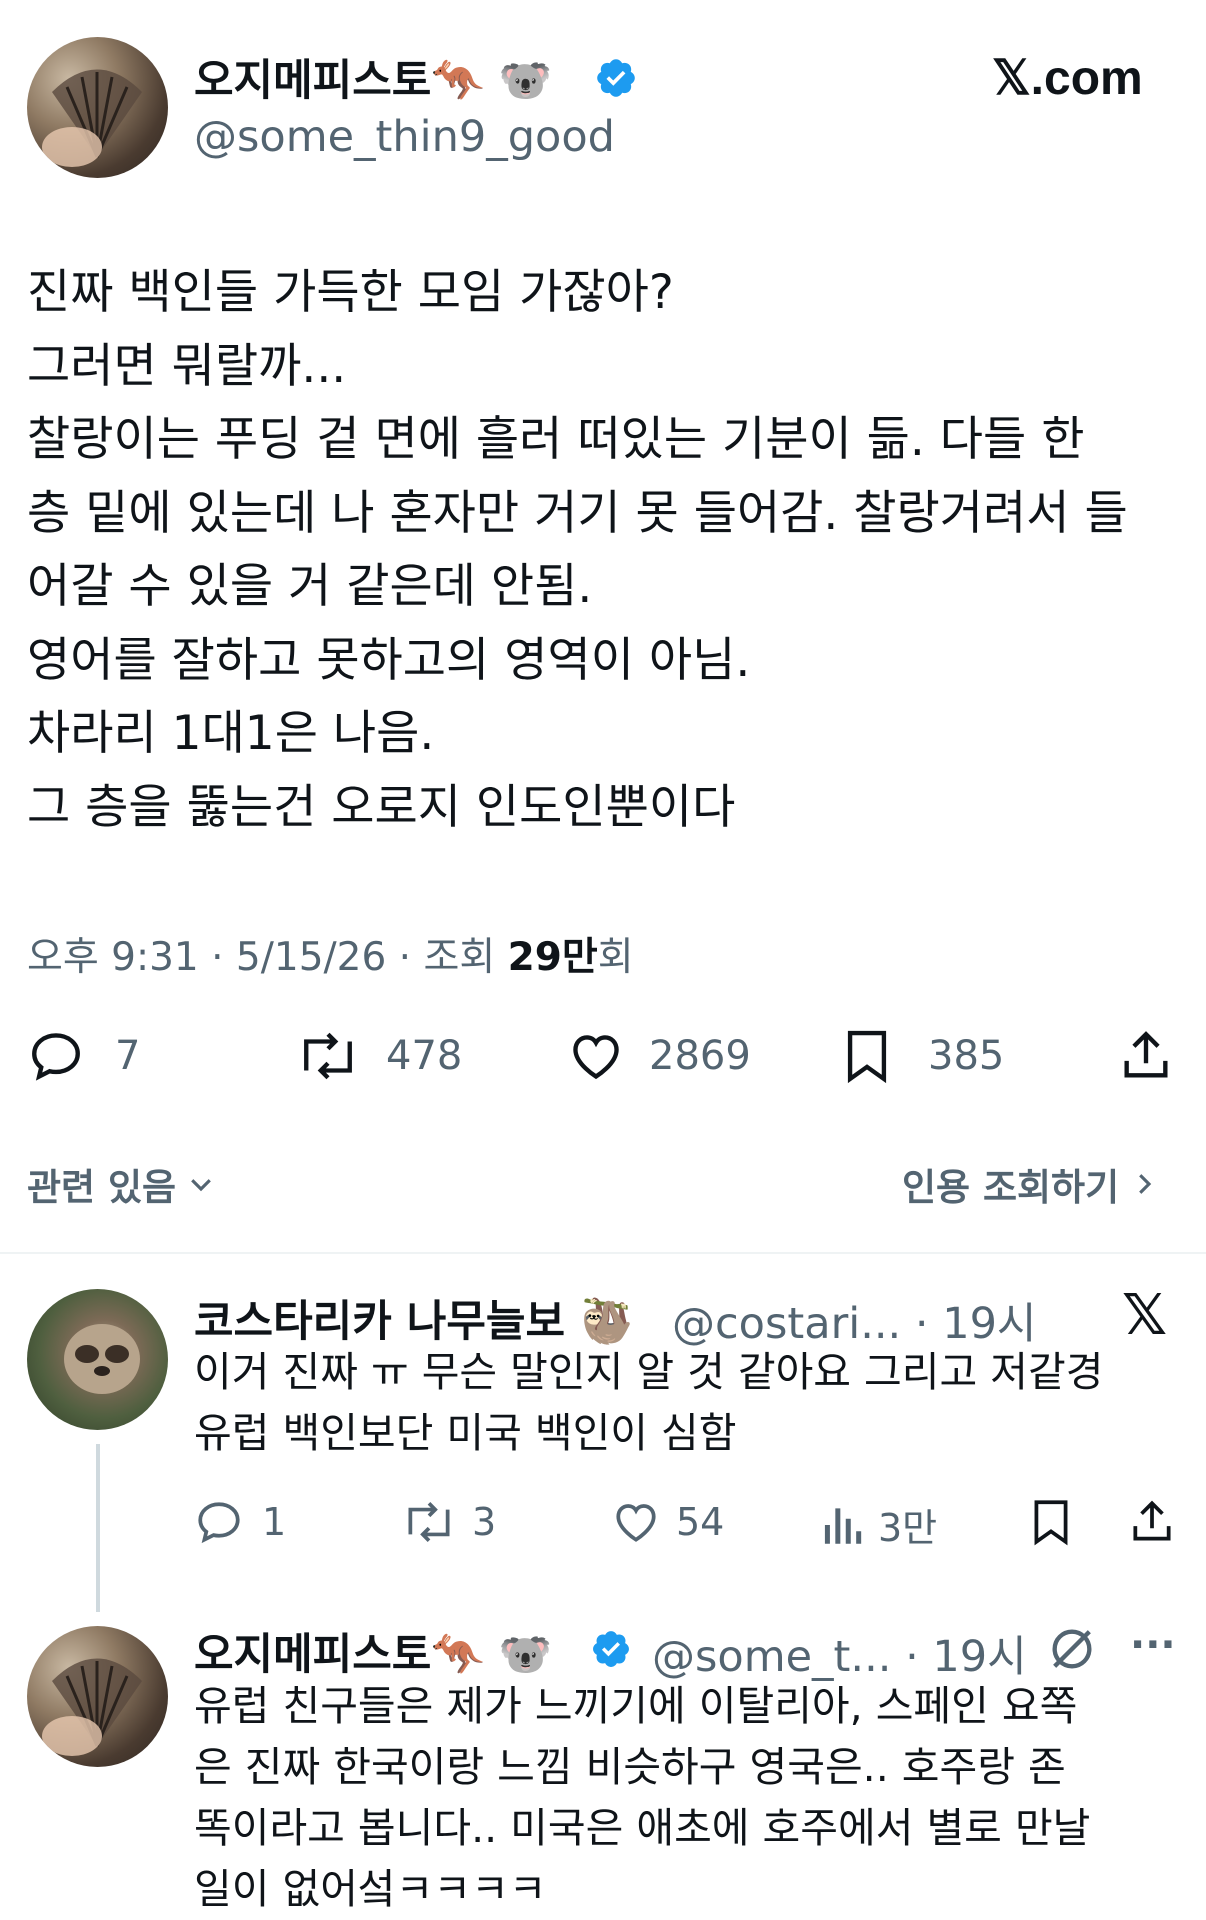 The width and height of the screenshot is (1206, 1920). Describe the element at coordinates (261, 957) in the screenshot. I see `tweet-timestamp: 오후 9:31 · 5/15/26 · 조회` at that location.